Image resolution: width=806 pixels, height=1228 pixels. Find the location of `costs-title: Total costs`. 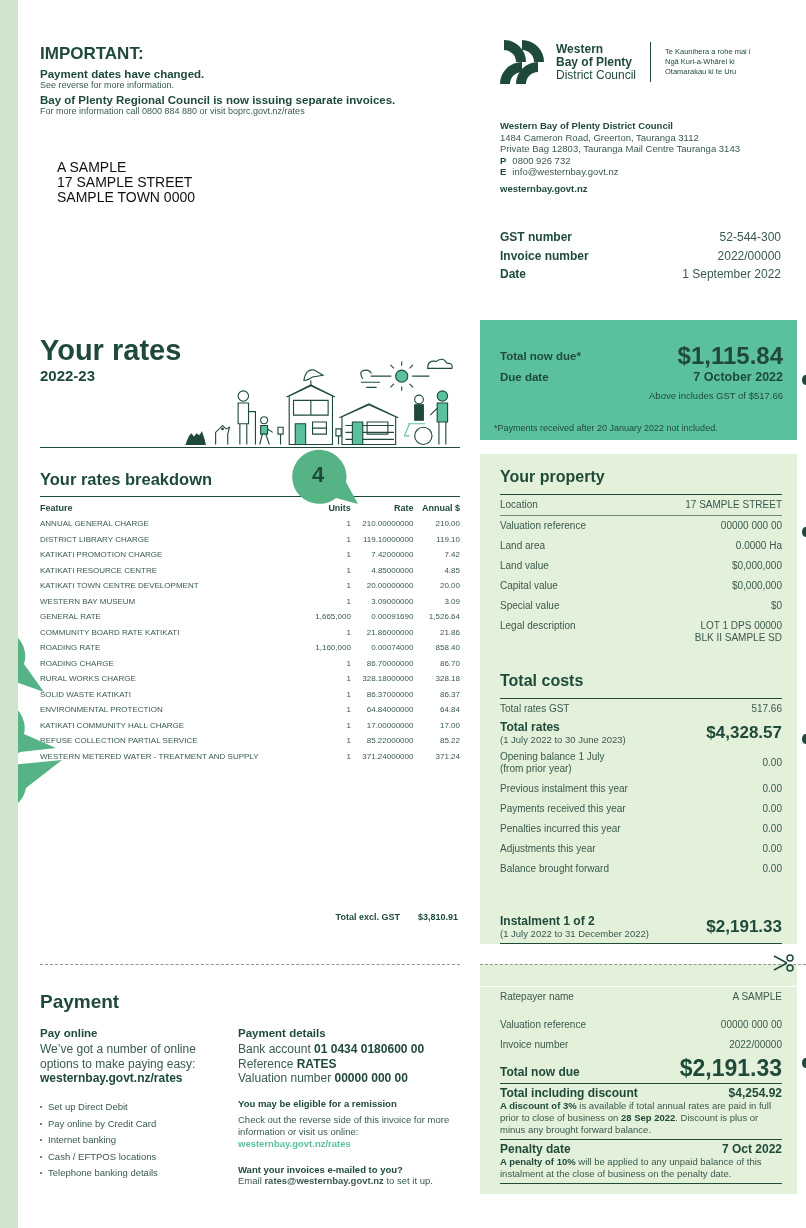

costs-title: Total costs is located at coordinates (641, 685).